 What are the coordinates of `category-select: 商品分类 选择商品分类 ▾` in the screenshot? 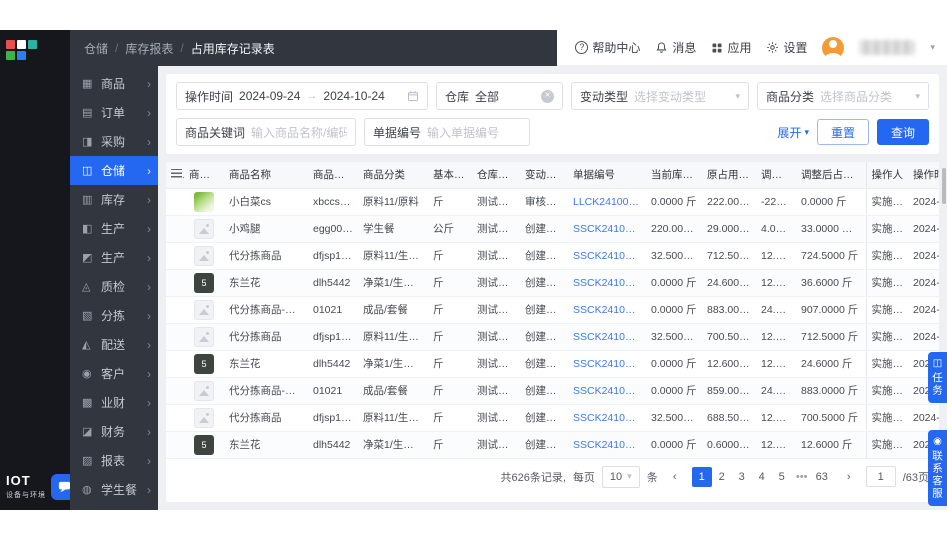 It's located at (843, 96).